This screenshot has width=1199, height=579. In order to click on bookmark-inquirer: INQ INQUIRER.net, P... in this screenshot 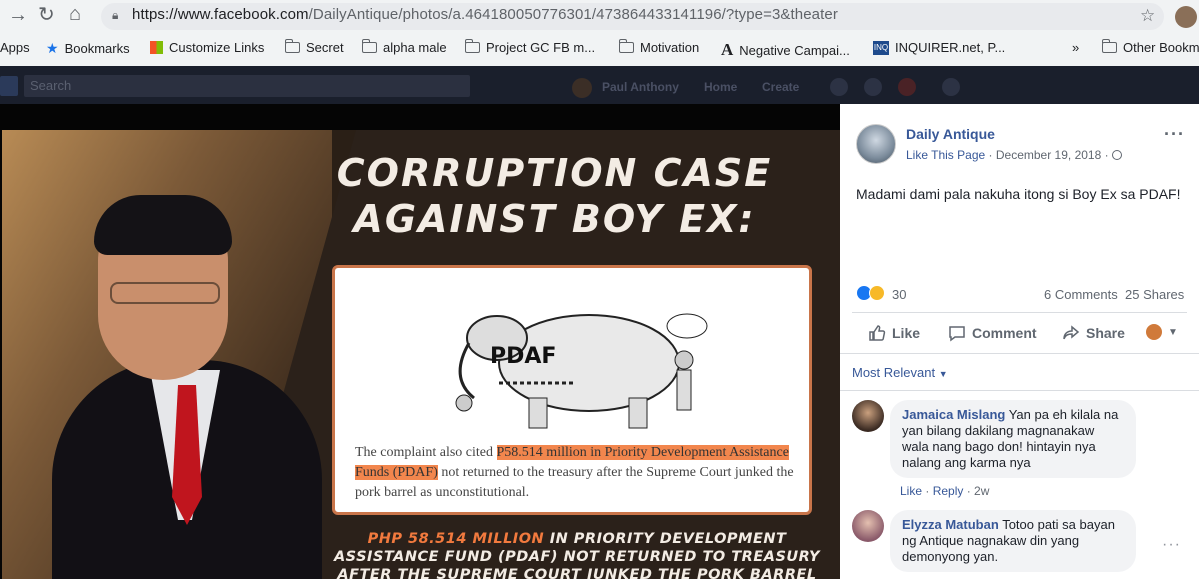, I will do `click(939, 47)`.